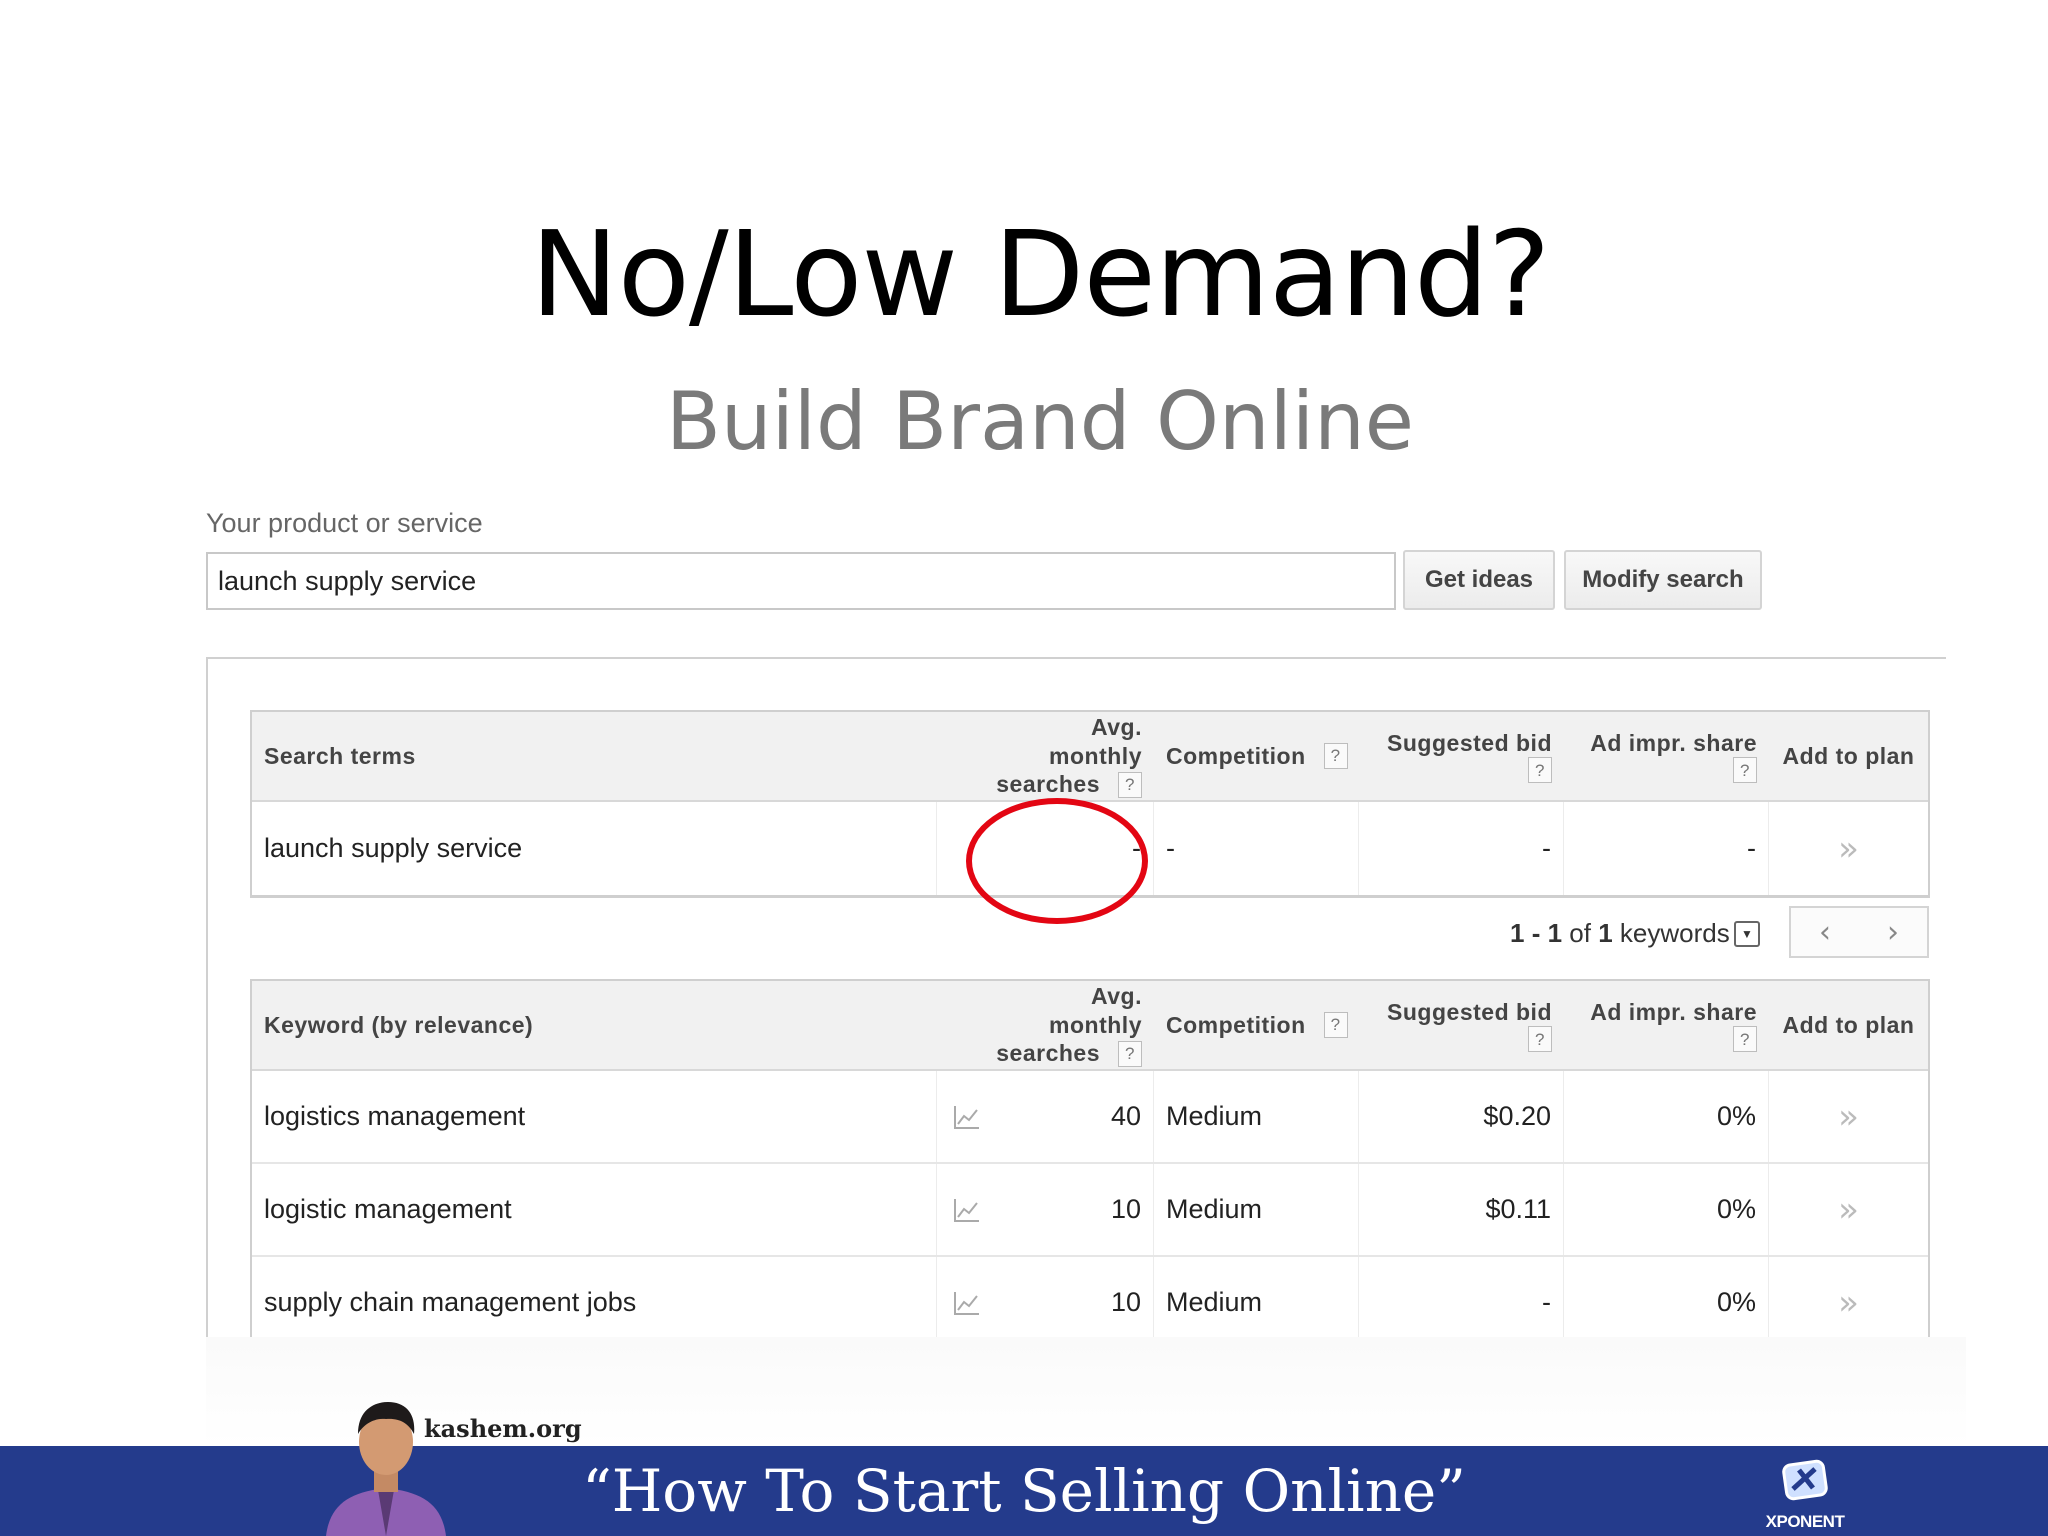  What do you see at coordinates (1620, 933) in the screenshot?
I see `pager-summary: 1 - 1 of 1 keywords` at bounding box center [1620, 933].